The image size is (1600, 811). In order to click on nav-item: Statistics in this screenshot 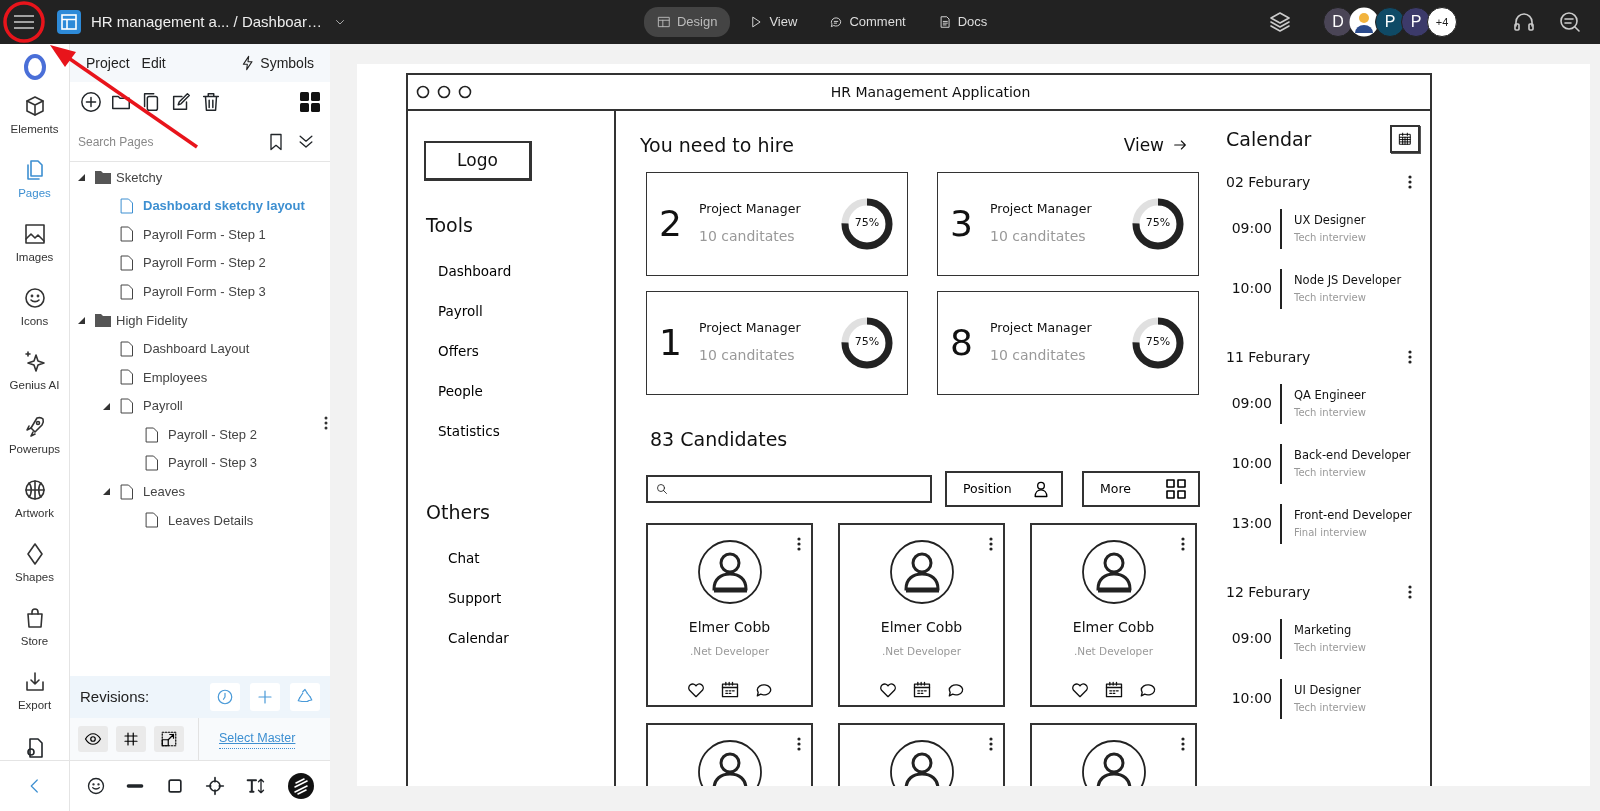, I will do `click(465, 431)`.